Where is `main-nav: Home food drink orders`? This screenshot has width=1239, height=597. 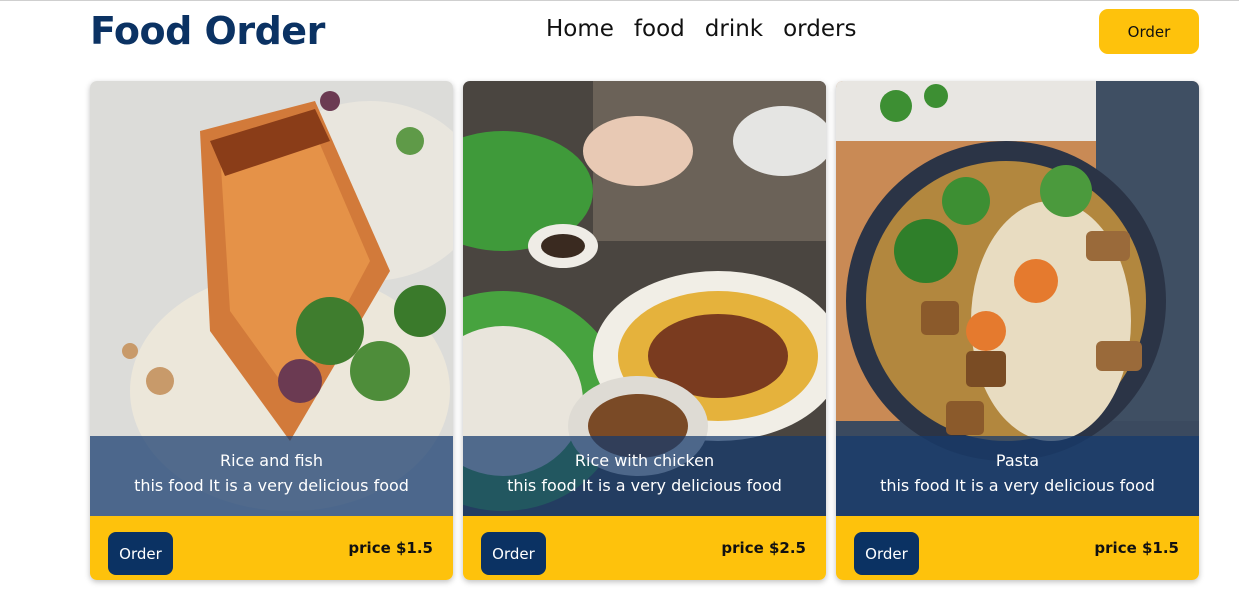 main-nav: Home food drink orders is located at coordinates (701, 29).